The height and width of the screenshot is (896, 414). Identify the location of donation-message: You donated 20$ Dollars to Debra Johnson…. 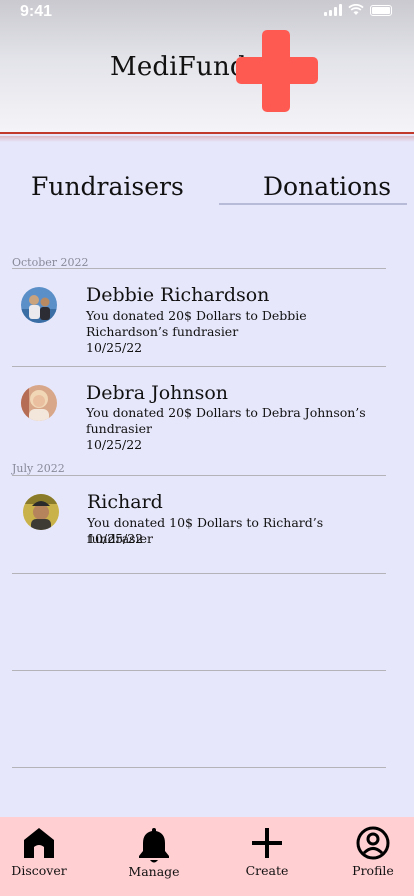
(226, 420).